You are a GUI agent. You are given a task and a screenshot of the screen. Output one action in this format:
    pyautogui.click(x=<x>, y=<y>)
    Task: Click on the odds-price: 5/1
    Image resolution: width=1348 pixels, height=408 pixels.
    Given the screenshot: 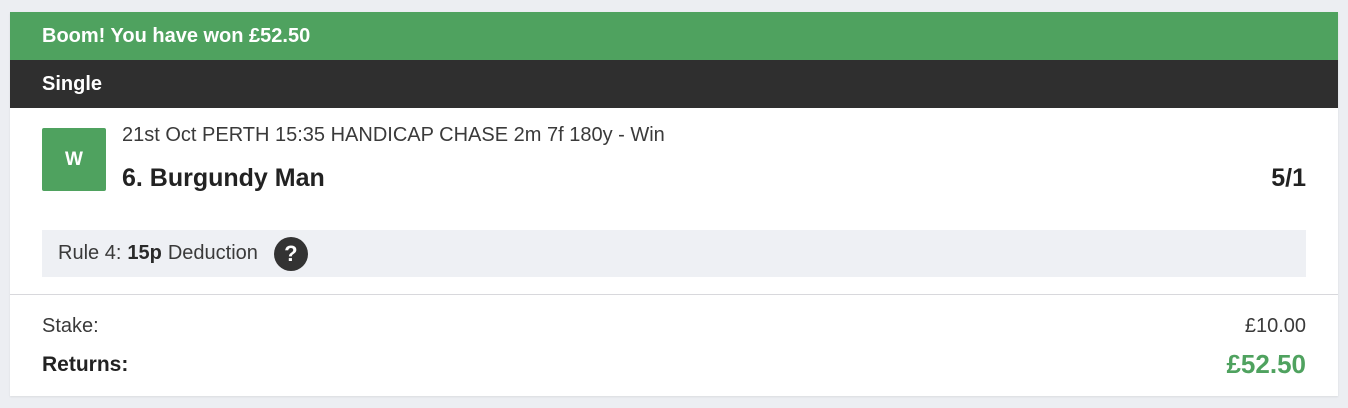 What is the action you would take?
    pyautogui.click(x=1288, y=178)
    